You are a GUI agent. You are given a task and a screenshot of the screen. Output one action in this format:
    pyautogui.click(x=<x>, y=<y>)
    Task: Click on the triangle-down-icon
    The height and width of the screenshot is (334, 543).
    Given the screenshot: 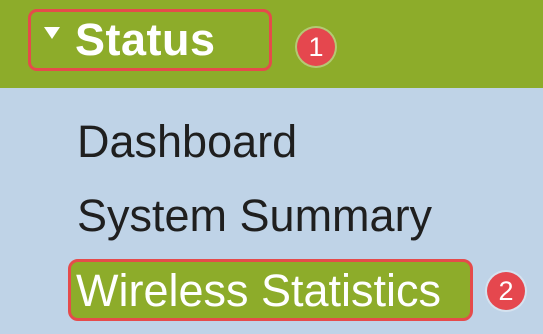 What is the action you would take?
    pyautogui.click(x=52, y=33)
    